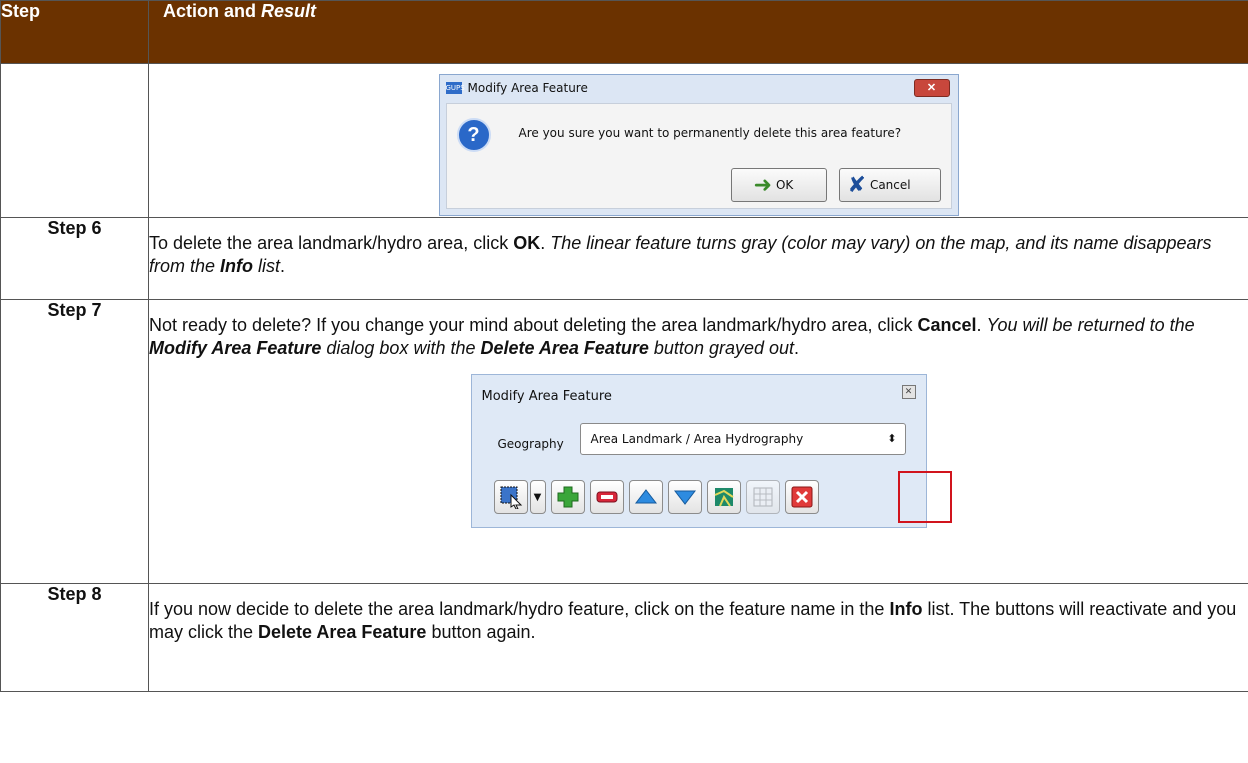 This screenshot has height=763, width=1248. What do you see at coordinates (699, 88) in the screenshot?
I see `dialog-titlebar: GUPS Modify Area Feature` at bounding box center [699, 88].